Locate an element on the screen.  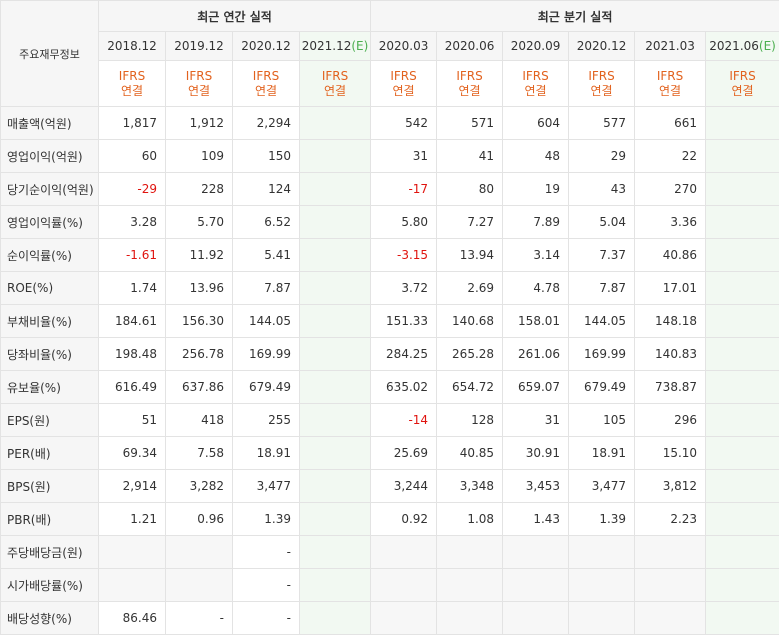
table-cell: -3.15 is located at coordinates (404, 255).